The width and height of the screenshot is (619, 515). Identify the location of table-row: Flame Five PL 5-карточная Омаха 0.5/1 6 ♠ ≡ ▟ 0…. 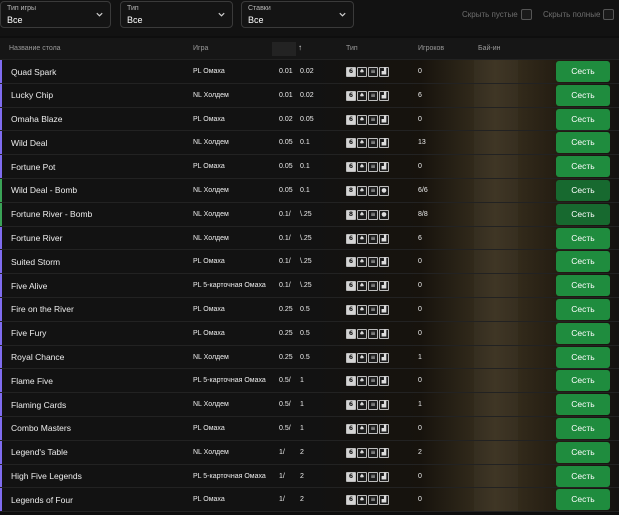
(309, 381).